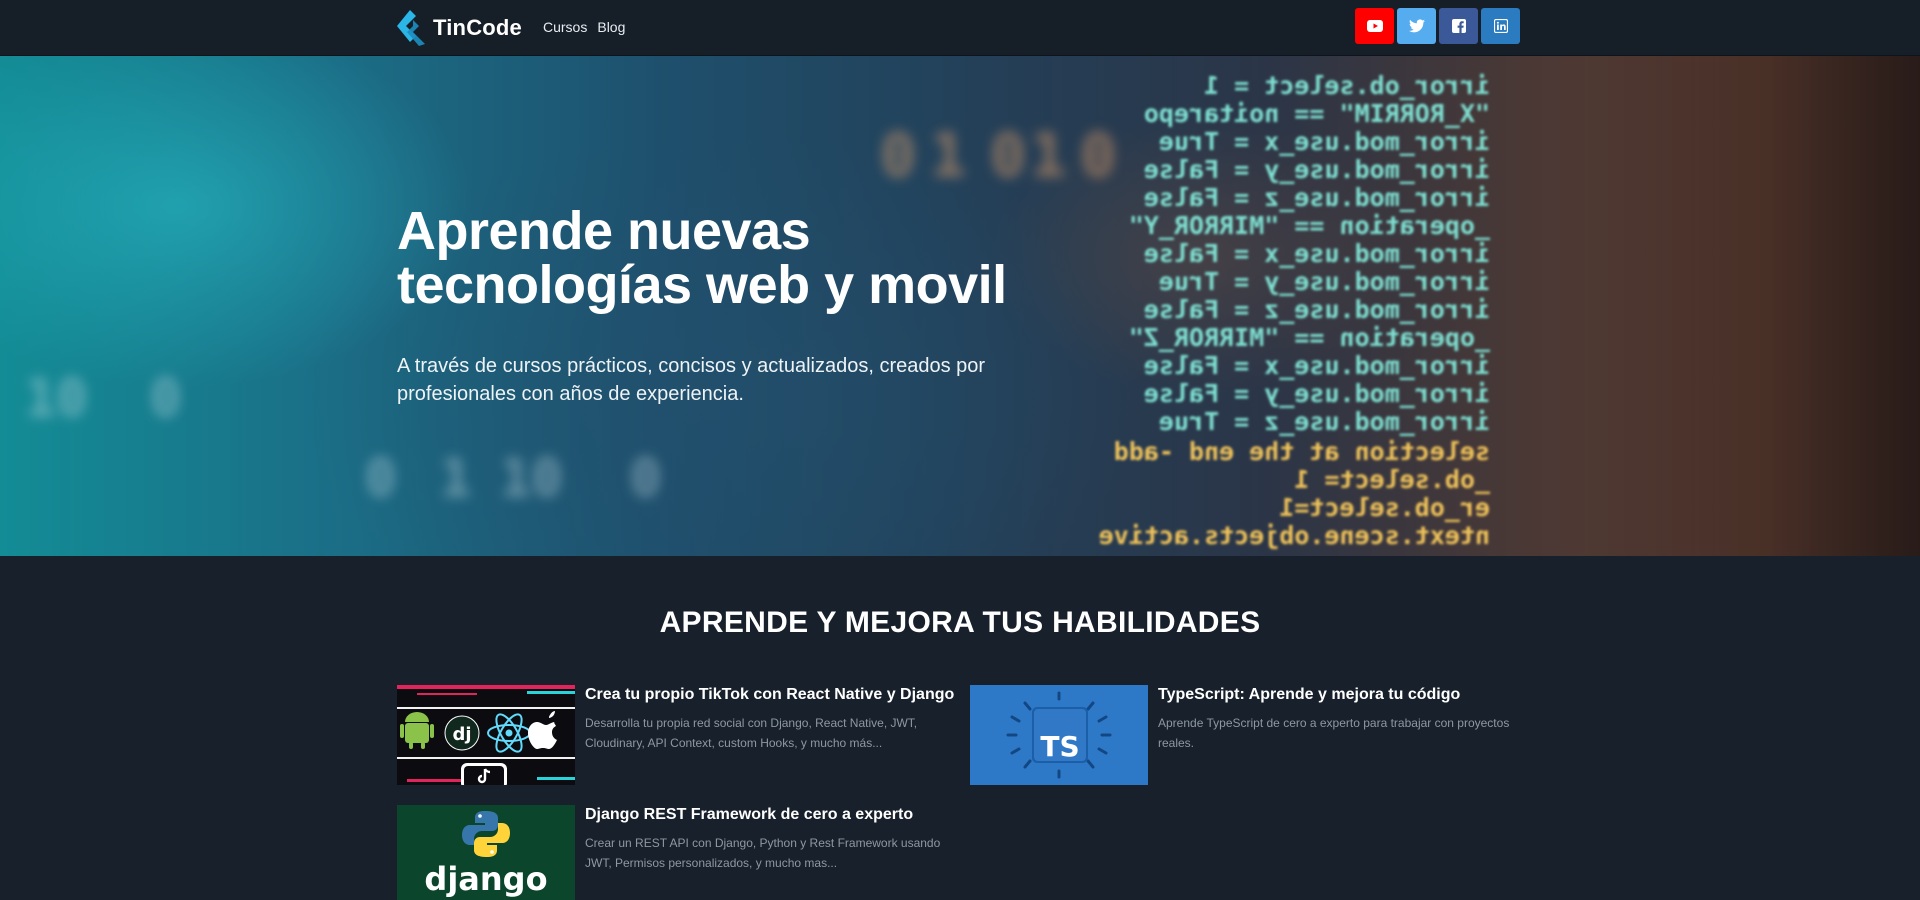  I want to click on course-thumbnail-django: django, so click(486, 852).